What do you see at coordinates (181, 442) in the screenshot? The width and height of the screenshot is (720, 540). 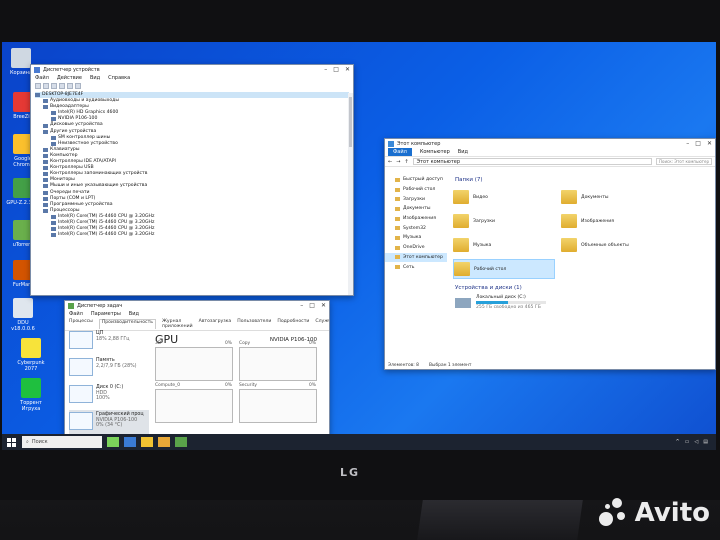 I see `task-manager-taskbar-icon` at bounding box center [181, 442].